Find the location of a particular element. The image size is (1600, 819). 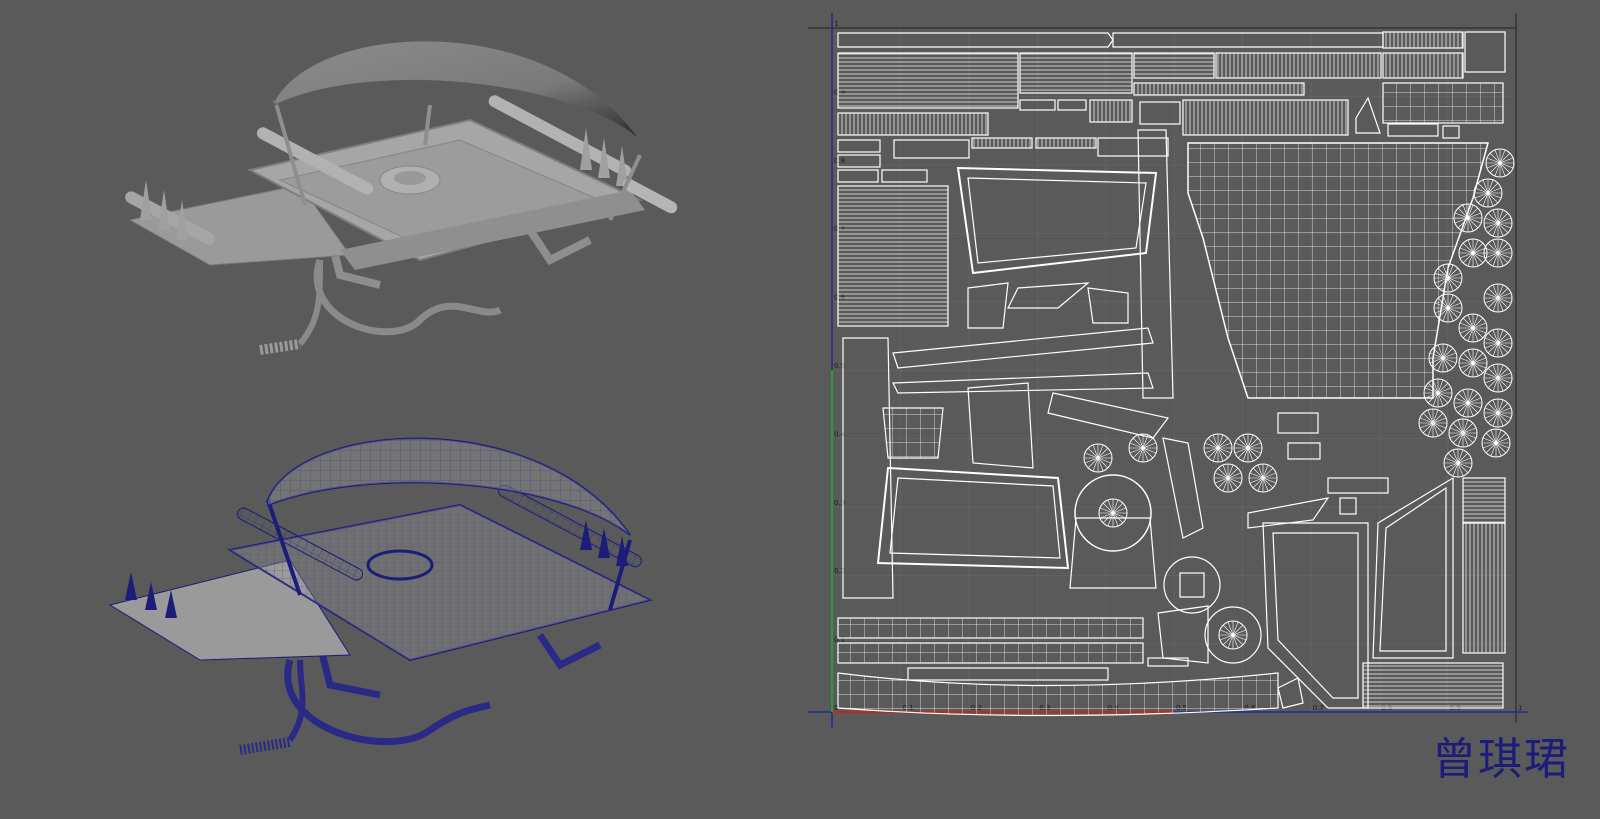

v-tick-label: 1 is located at coordinates (836, 24).